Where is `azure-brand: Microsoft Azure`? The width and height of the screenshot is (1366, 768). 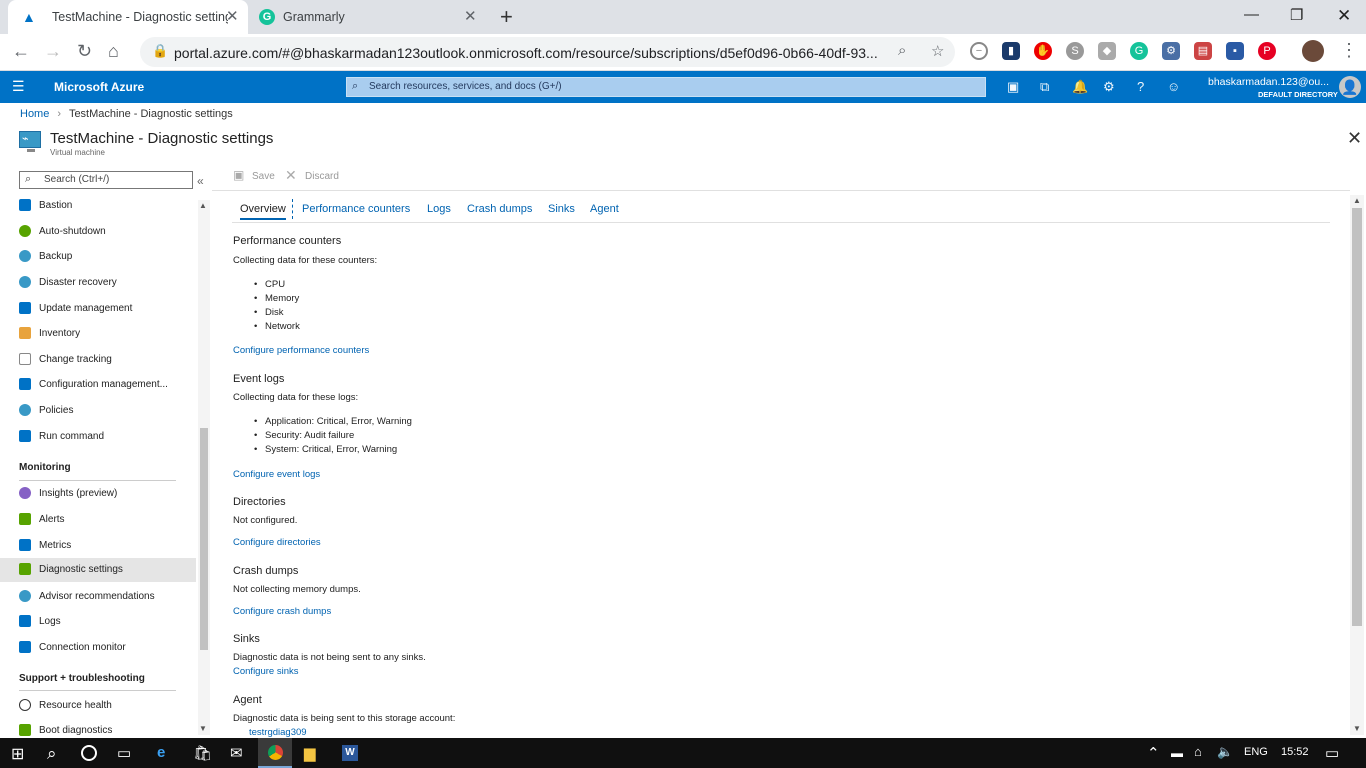
azure-brand: Microsoft Azure is located at coordinates (99, 87).